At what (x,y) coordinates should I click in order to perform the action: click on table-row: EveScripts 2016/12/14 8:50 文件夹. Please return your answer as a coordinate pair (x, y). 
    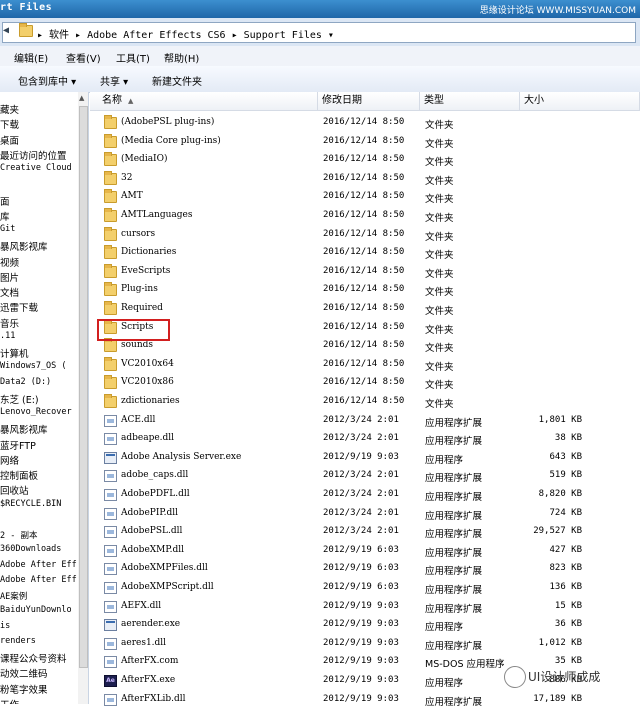
    Looking at the image, I should click on (365, 272).